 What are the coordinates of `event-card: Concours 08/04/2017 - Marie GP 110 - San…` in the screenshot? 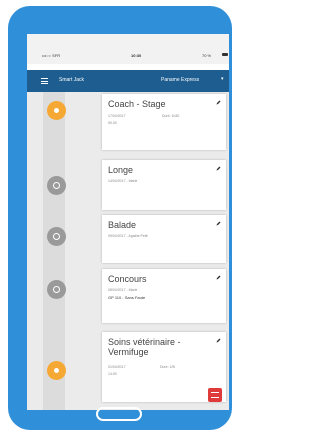 It's located at (164, 296).